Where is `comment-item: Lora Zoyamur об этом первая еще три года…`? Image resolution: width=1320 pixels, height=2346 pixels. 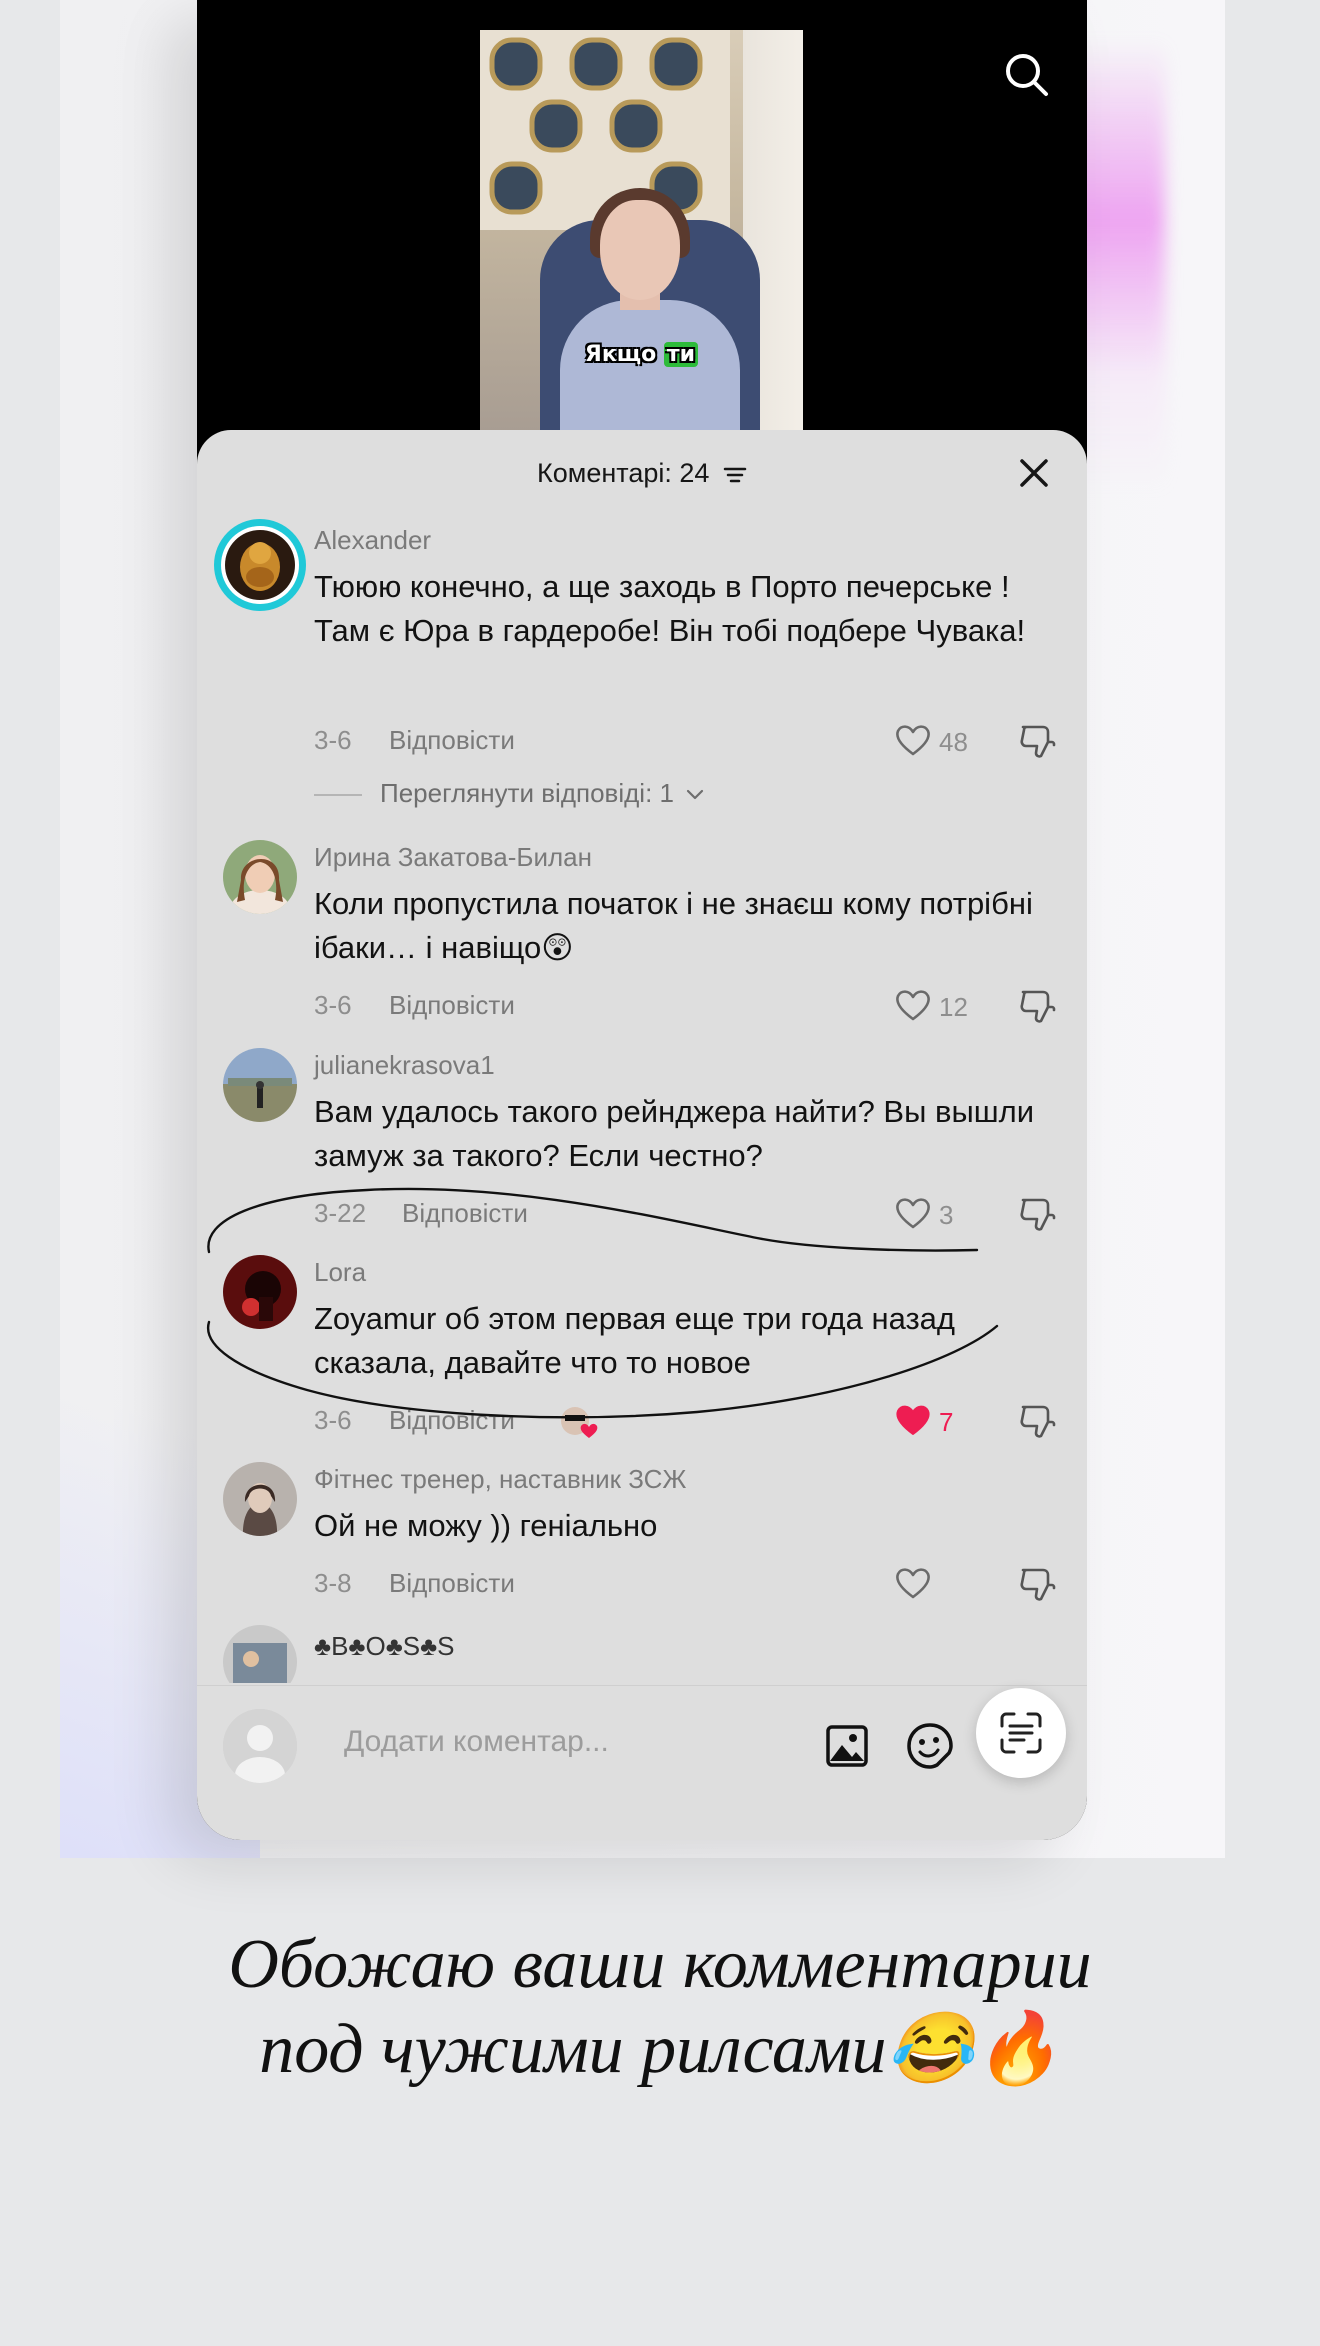 comment-item: Lora Zoyamur об этом первая еще три года… is located at coordinates (642, 1350).